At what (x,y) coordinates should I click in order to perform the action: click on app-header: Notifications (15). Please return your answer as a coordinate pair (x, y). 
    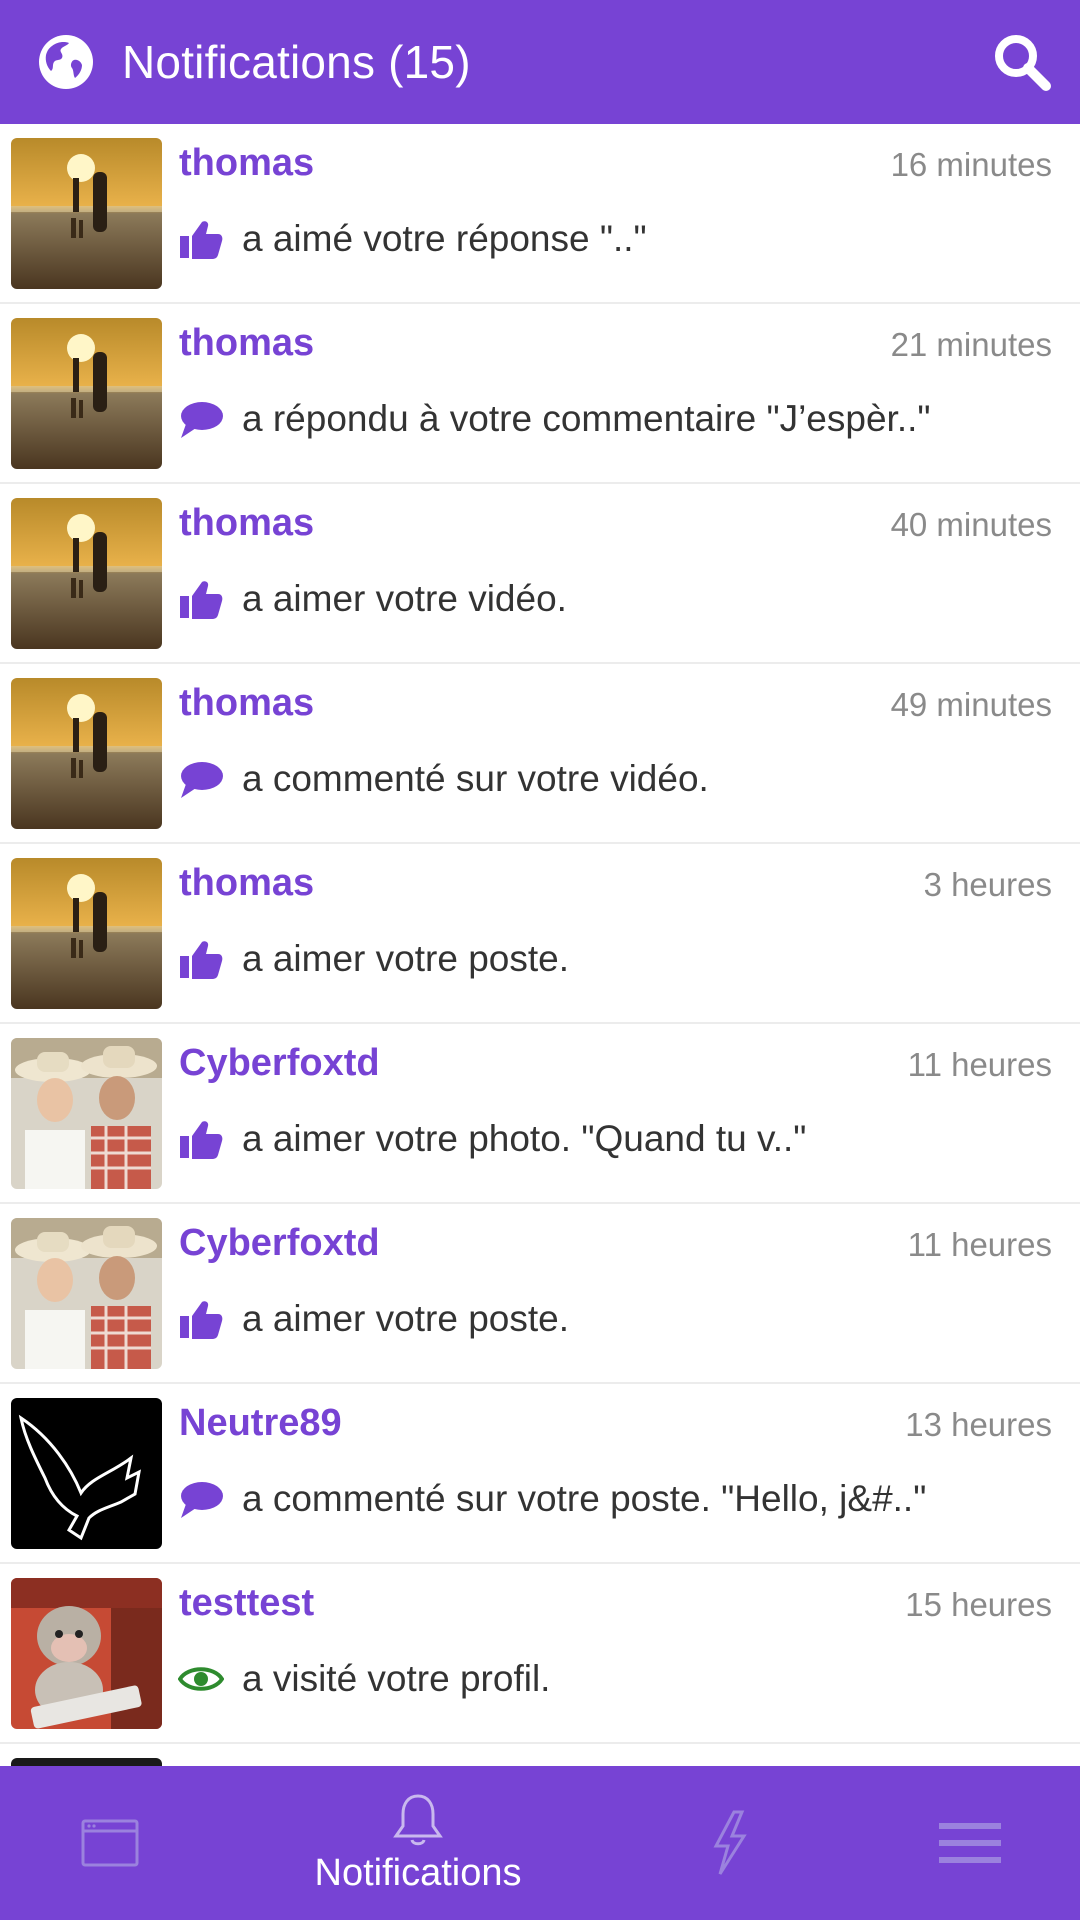
    Looking at the image, I should click on (540, 62).